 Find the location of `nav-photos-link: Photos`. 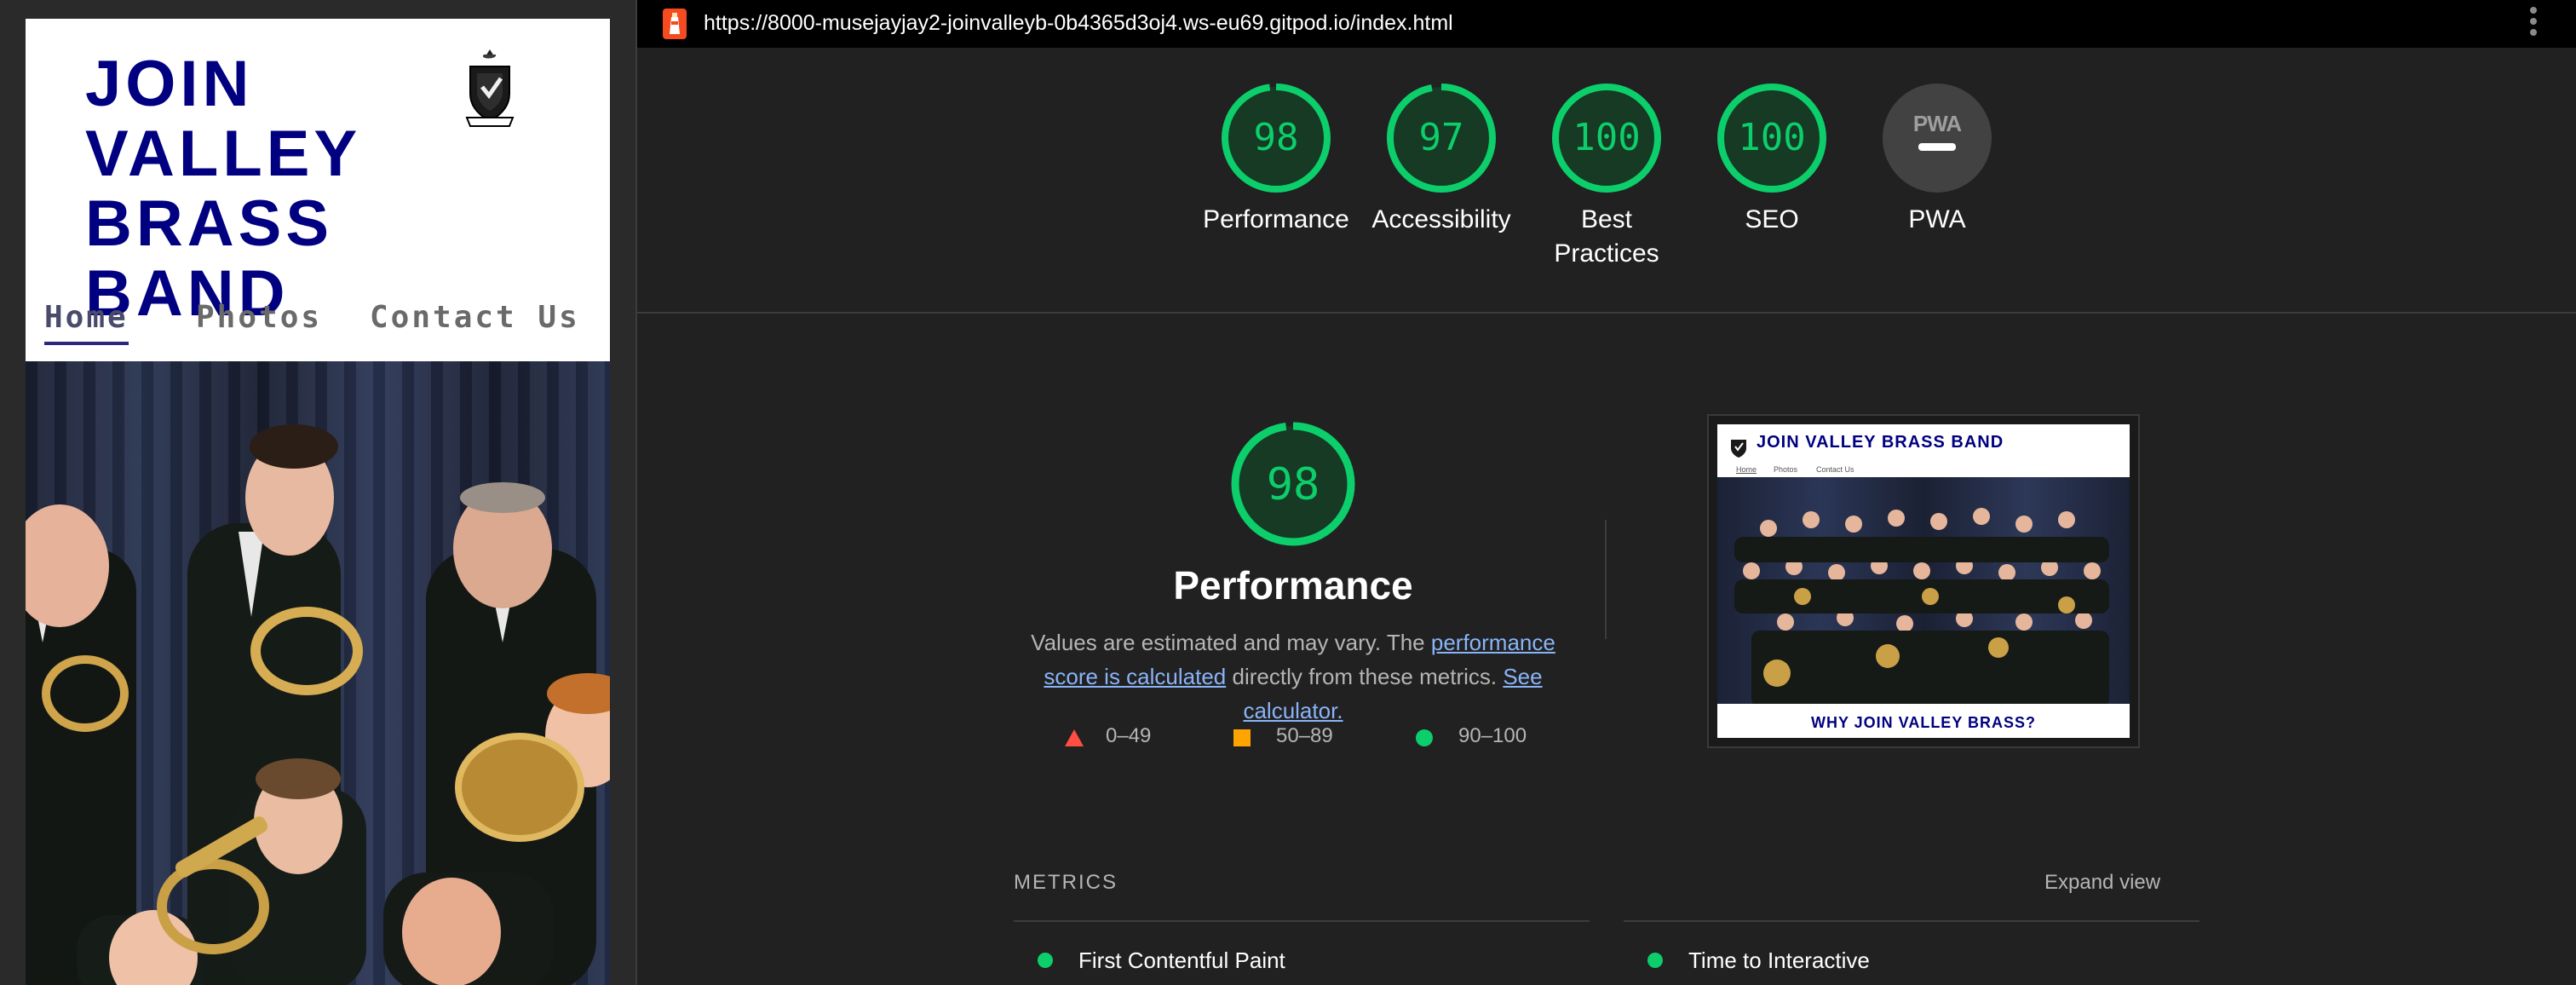

nav-photos-link: Photos is located at coordinates (259, 317).